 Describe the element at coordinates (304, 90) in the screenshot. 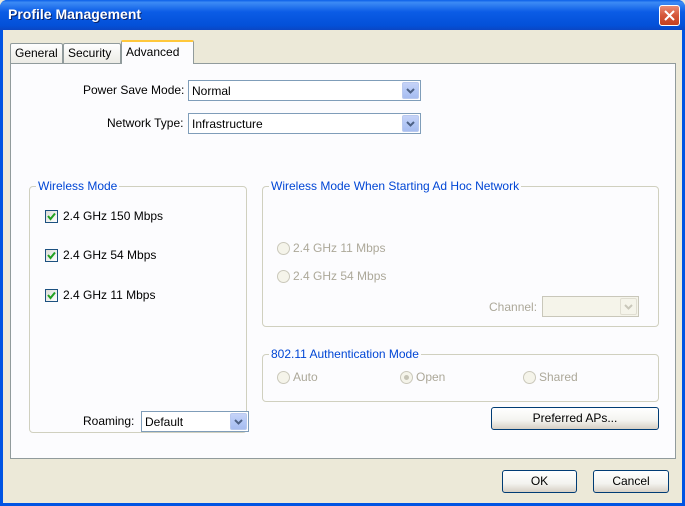

I see `power-save-select: Normal` at that location.